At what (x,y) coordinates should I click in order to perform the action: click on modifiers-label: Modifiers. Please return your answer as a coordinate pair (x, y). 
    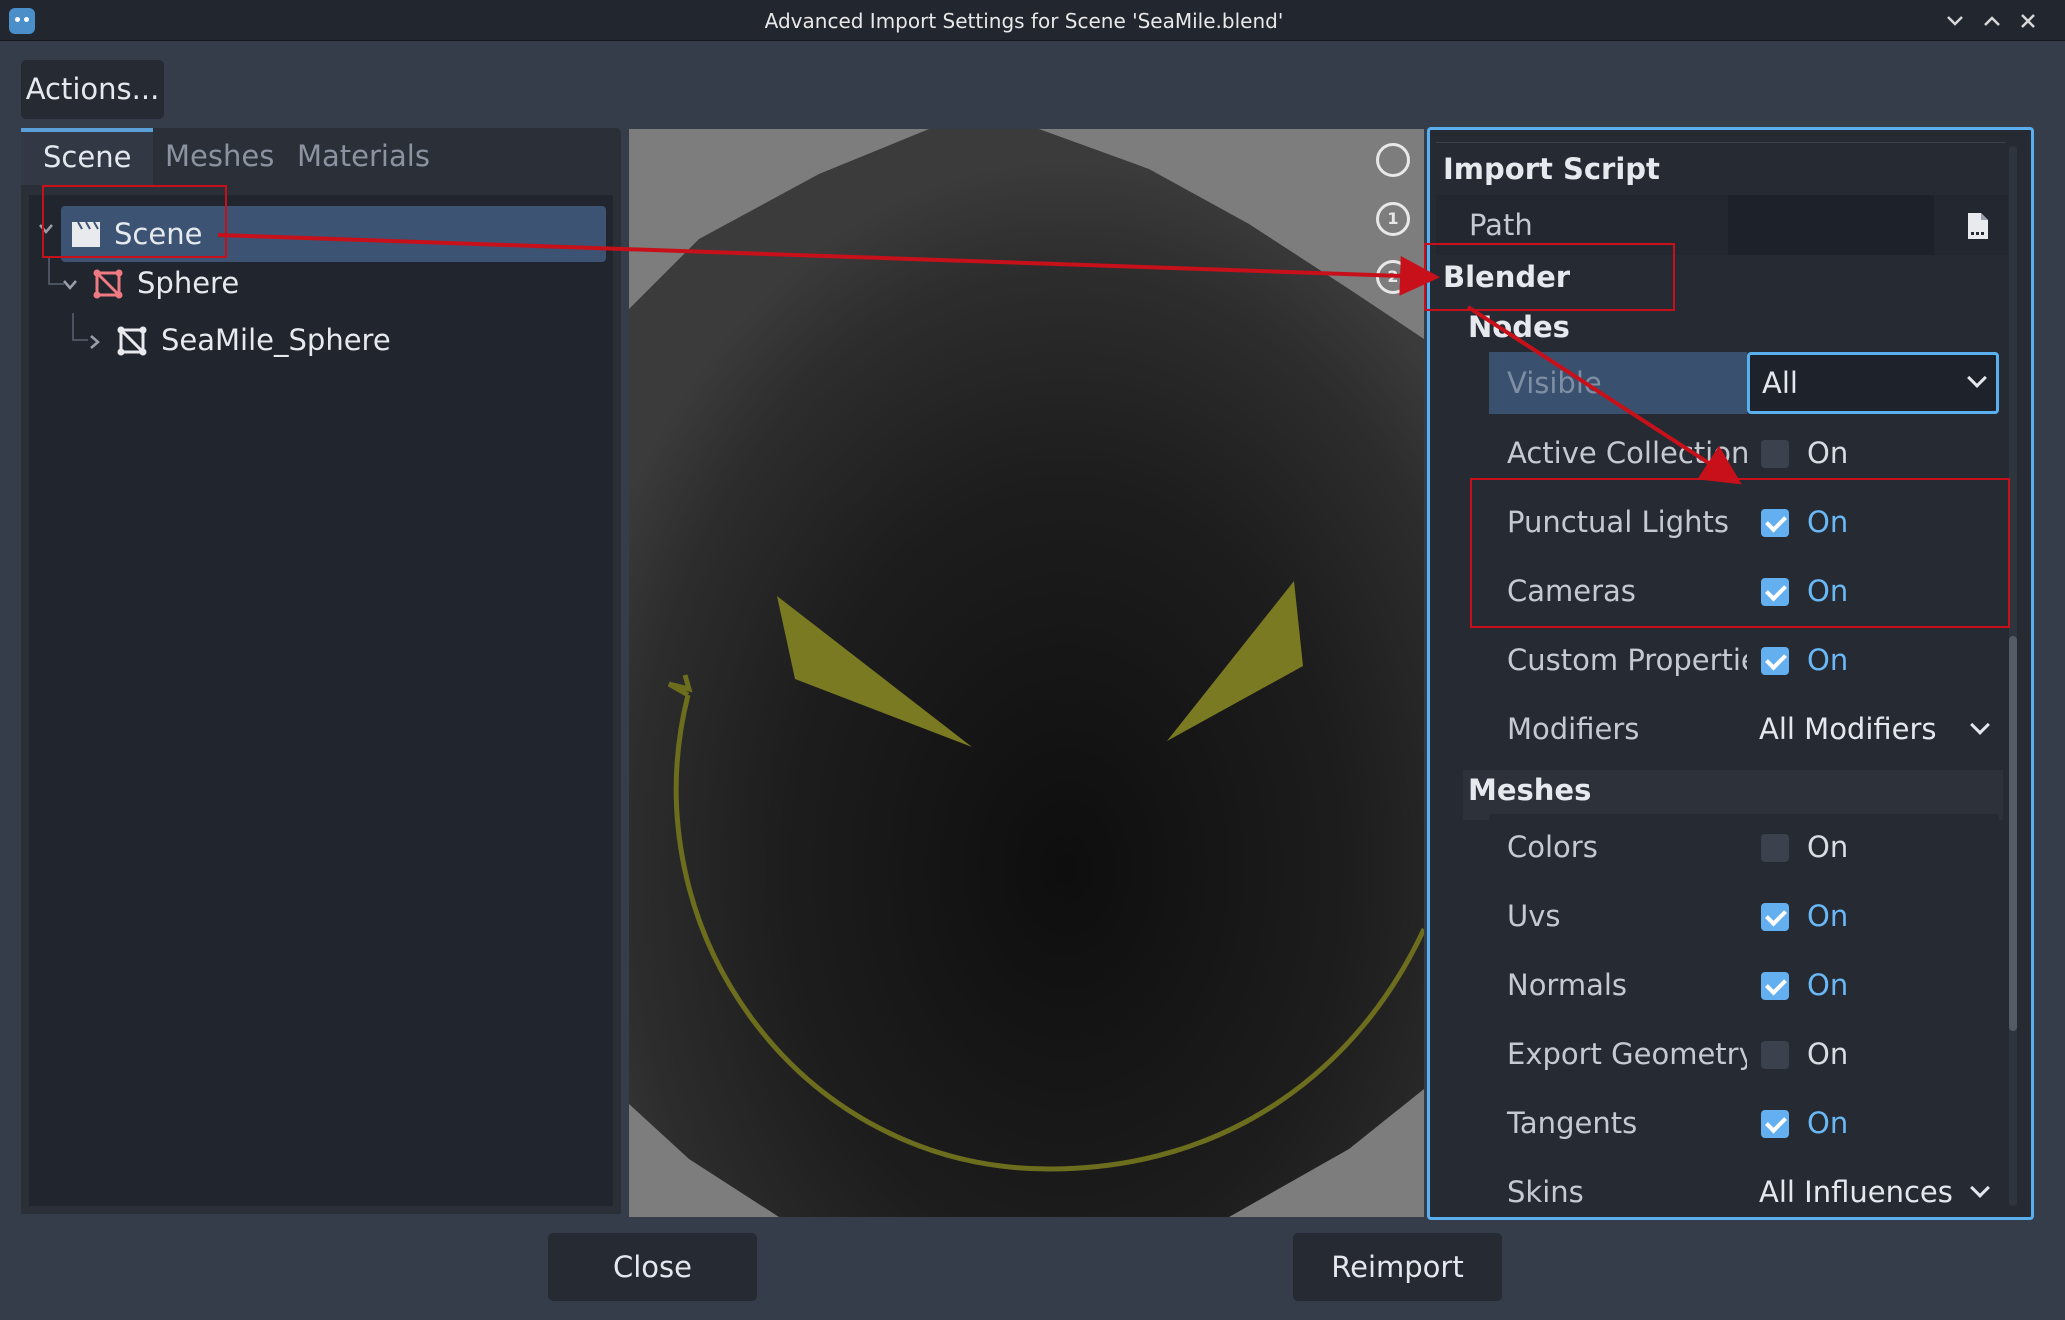
    Looking at the image, I should click on (1618, 729).